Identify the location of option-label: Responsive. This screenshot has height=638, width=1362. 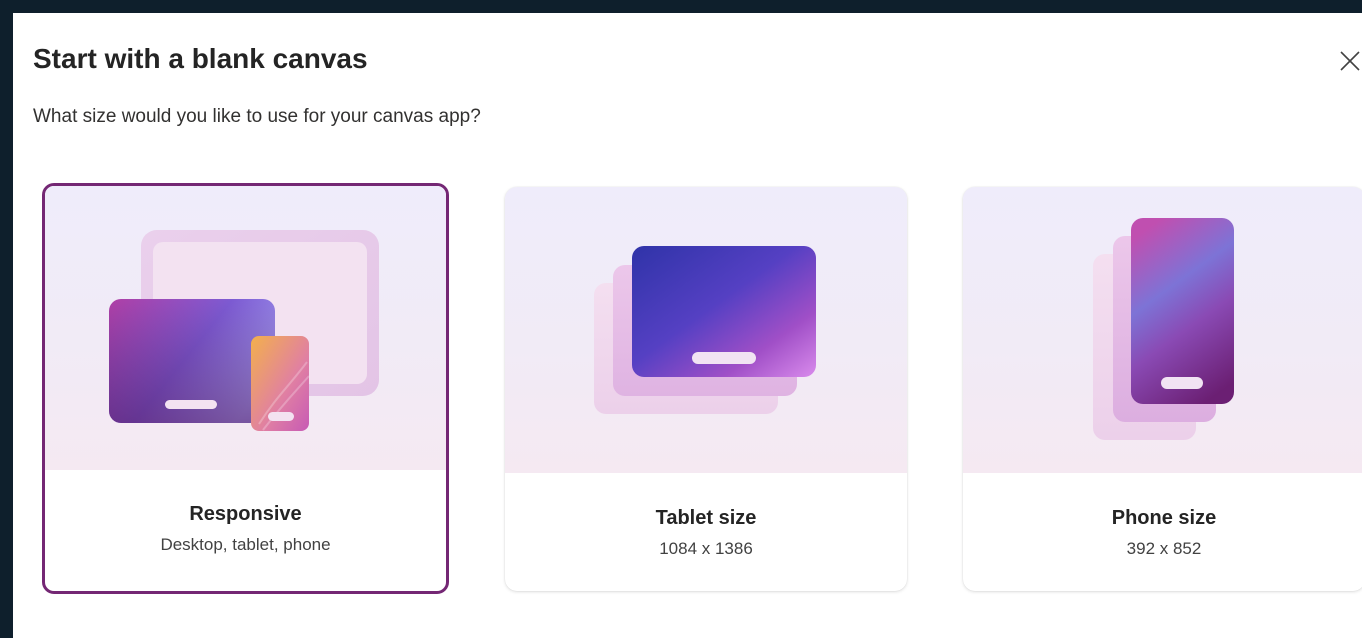
(245, 514).